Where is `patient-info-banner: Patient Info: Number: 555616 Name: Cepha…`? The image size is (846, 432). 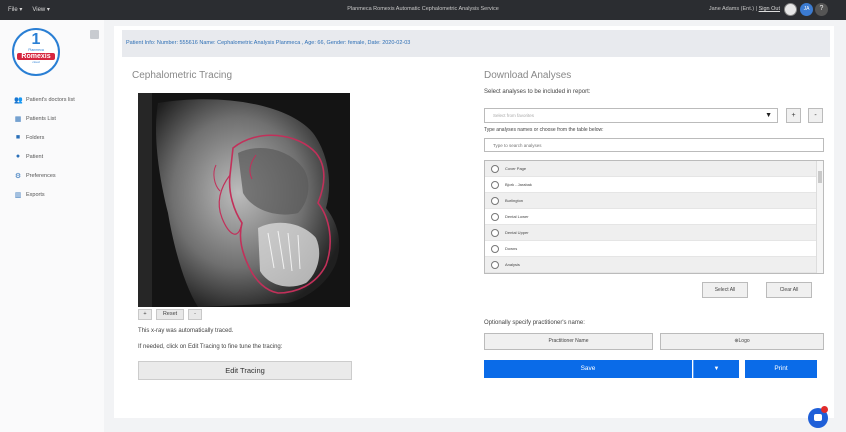
patient-info-banner: Patient Info: Number: 555616 Name: Cepha… is located at coordinates (476, 43).